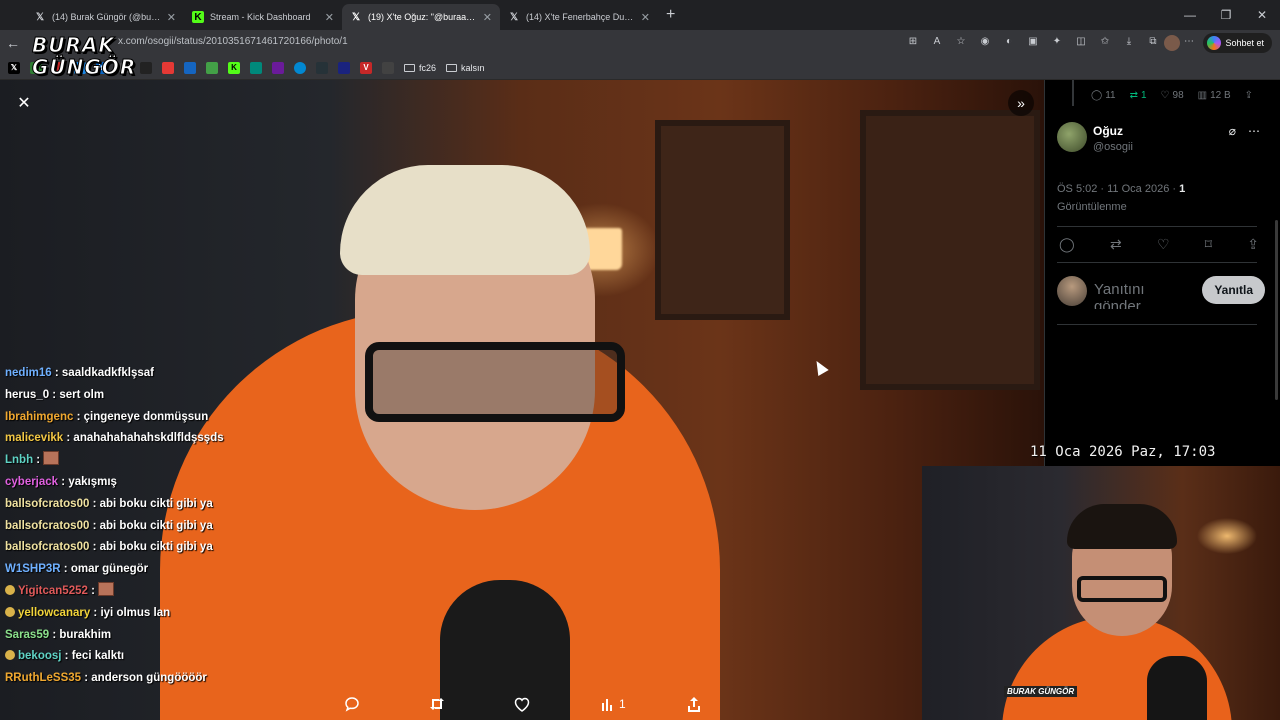 Image resolution: width=1280 pixels, height=720 pixels. What do you see at coordinates (31, 482) in the screenshot?
I see `chat-username: cyberjack` at bounding box center [31, 482].